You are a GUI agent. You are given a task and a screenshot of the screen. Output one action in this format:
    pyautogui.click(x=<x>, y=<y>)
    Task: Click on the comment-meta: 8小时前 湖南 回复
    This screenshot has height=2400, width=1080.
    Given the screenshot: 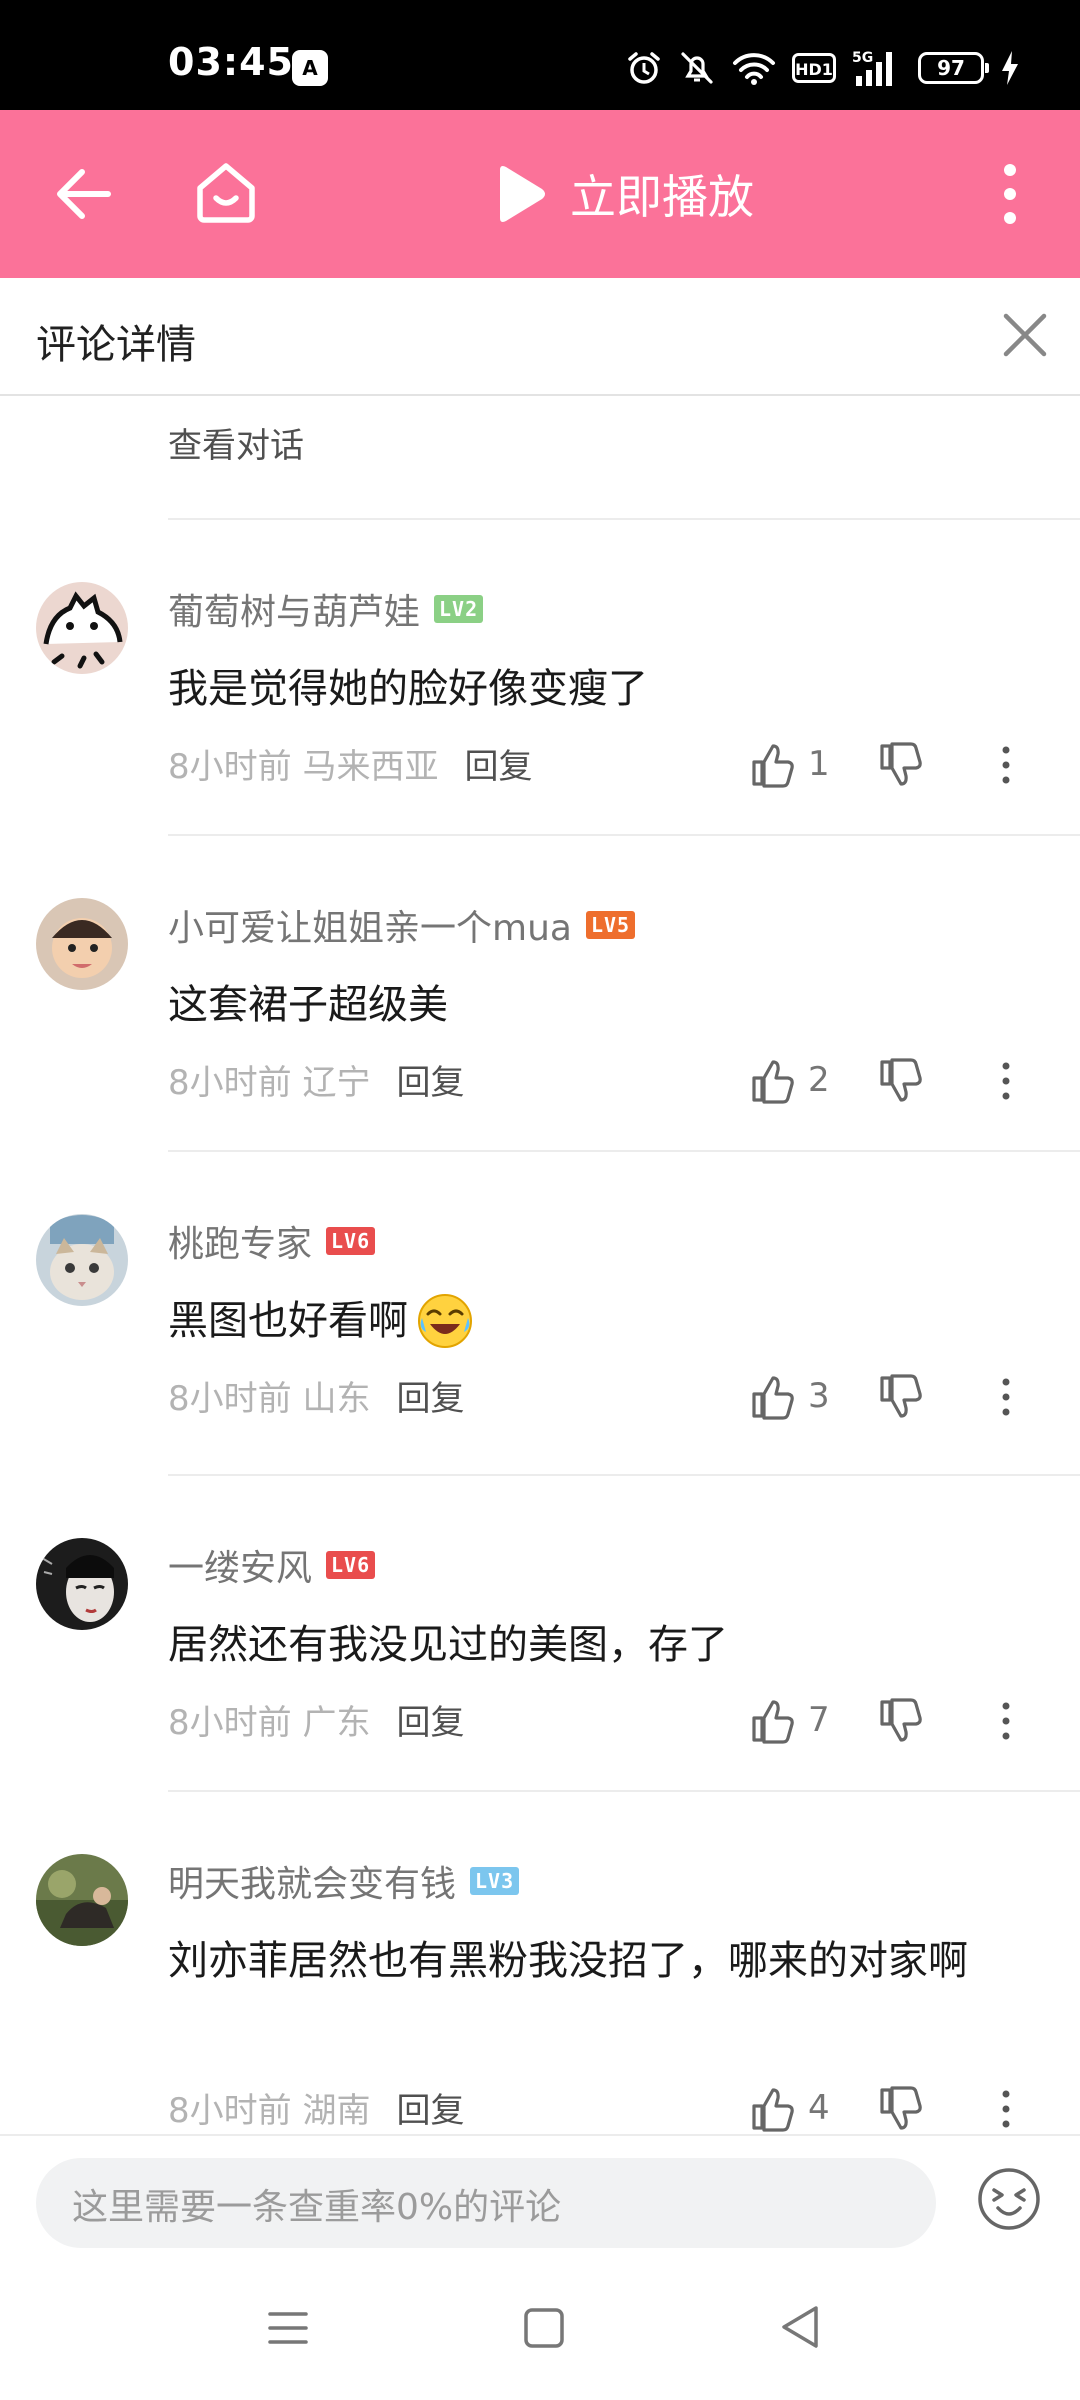 What is the action you would take?
    pyautogui.click(x=316, y=2107)
    